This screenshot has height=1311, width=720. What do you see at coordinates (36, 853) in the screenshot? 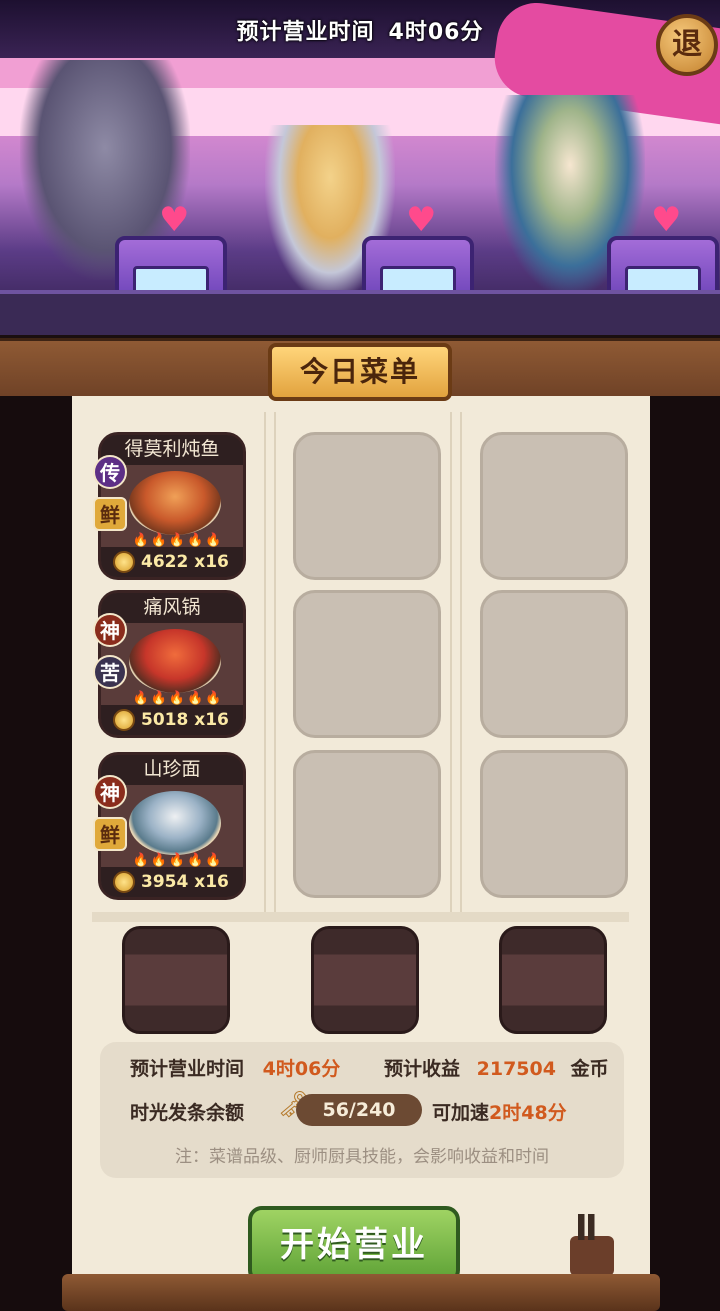
I see `left-margin` at bounding box center [36, 853].